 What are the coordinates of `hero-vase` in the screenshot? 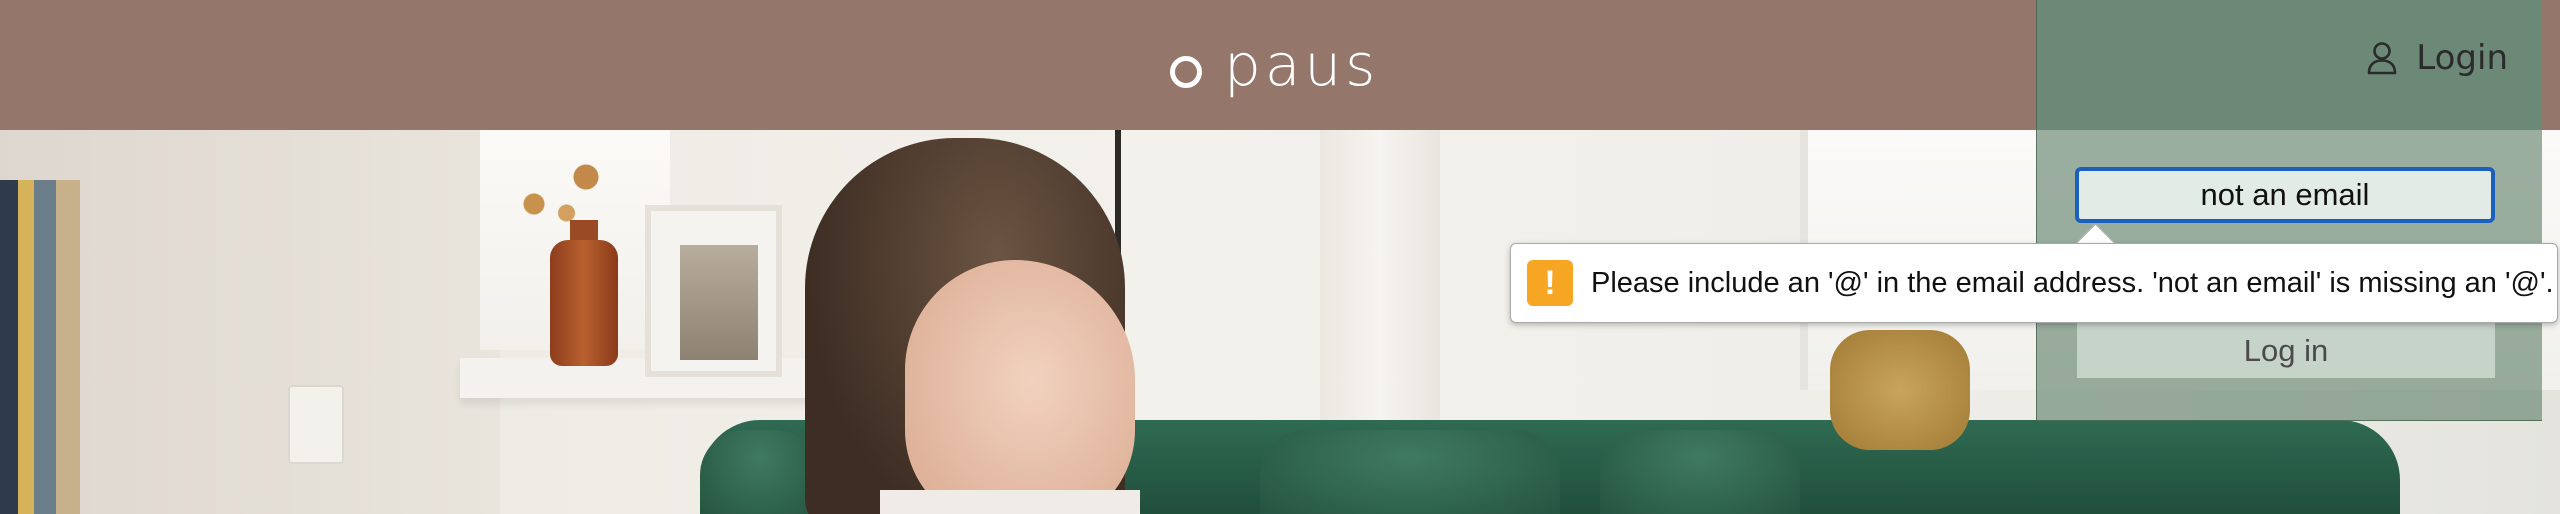 It's located at (584, 303).